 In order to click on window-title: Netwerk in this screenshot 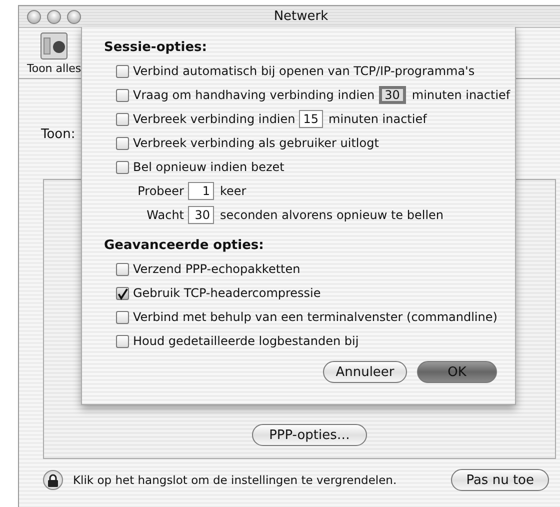, I will do `click(301, 16)`.